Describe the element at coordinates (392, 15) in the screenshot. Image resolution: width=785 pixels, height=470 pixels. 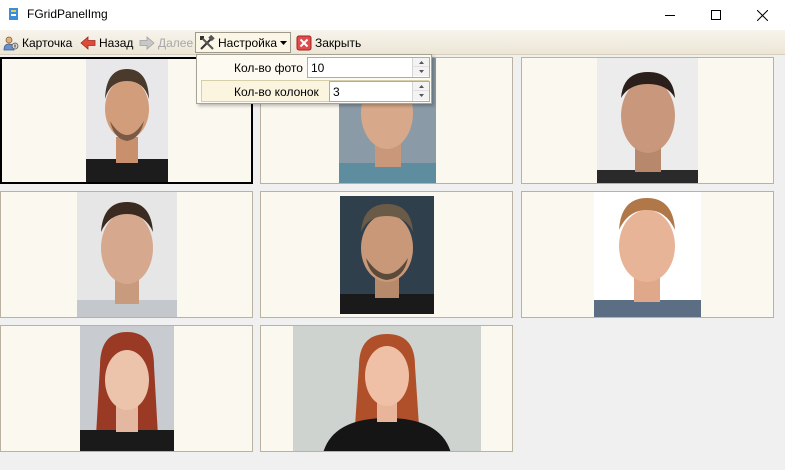
I see `title-bar: FGridPanelImg` at that location.